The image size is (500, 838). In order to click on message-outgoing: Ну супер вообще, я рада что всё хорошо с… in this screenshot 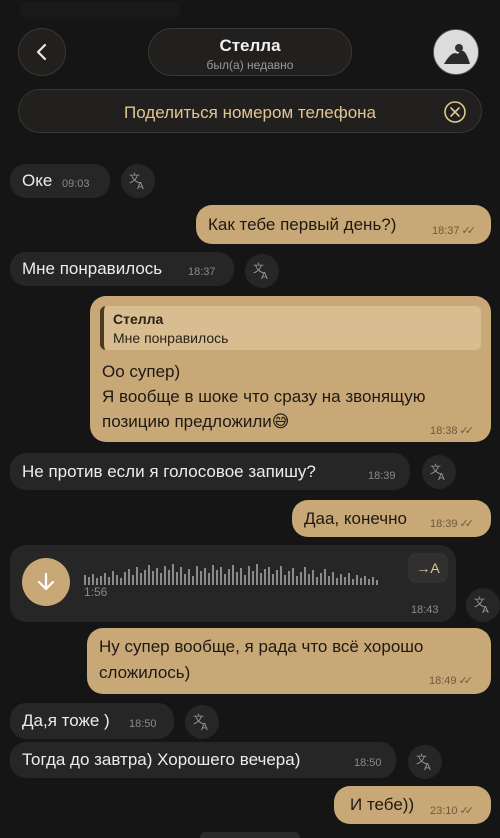, I will do `click(289, 661)`.